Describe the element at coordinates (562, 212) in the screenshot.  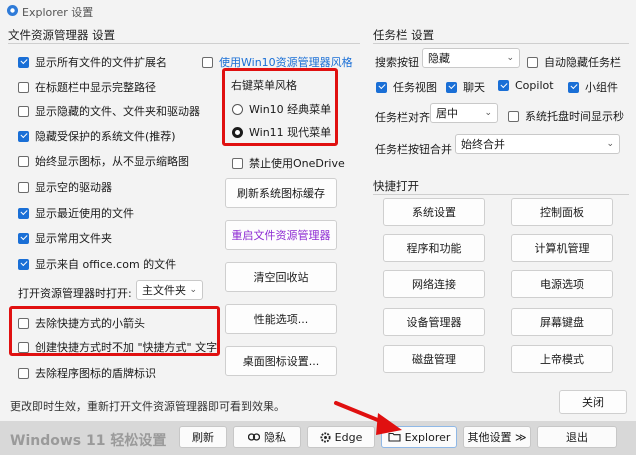
I see `quick-control-panel-button: 控制面板` at that location.